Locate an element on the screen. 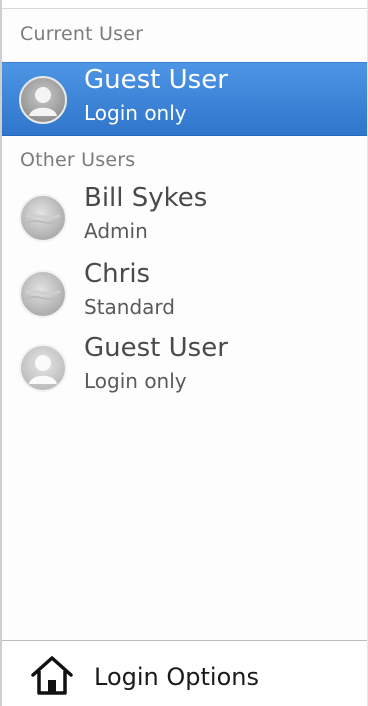  footer-bar: Login Options is located at coordinates (184, 673).